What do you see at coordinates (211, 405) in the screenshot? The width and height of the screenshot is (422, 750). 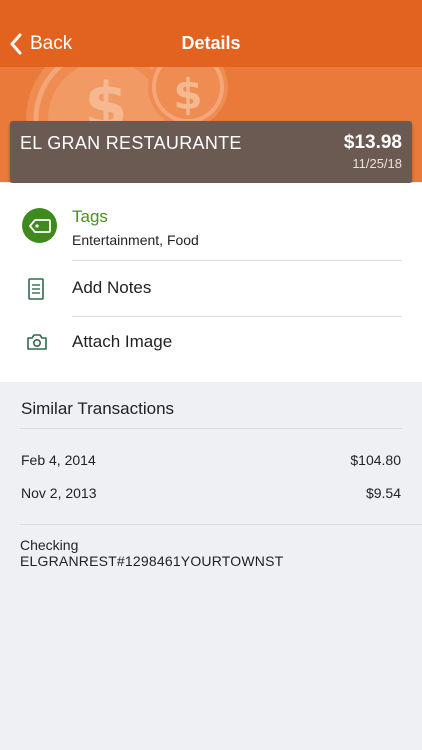 I see `similar-transactions-header: Similar Transactions` at bounding box center [211, 405].